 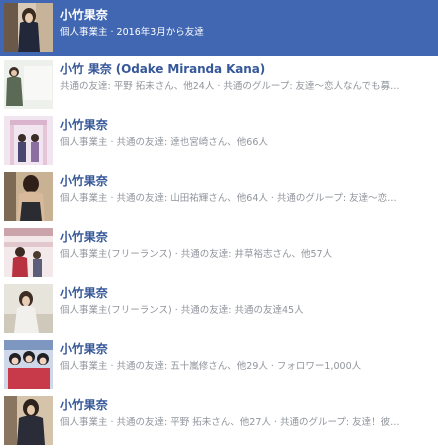 I want to click on result-name: 小竹 果奈 (Odake Miranda Kana), so click(x=163, y=69).